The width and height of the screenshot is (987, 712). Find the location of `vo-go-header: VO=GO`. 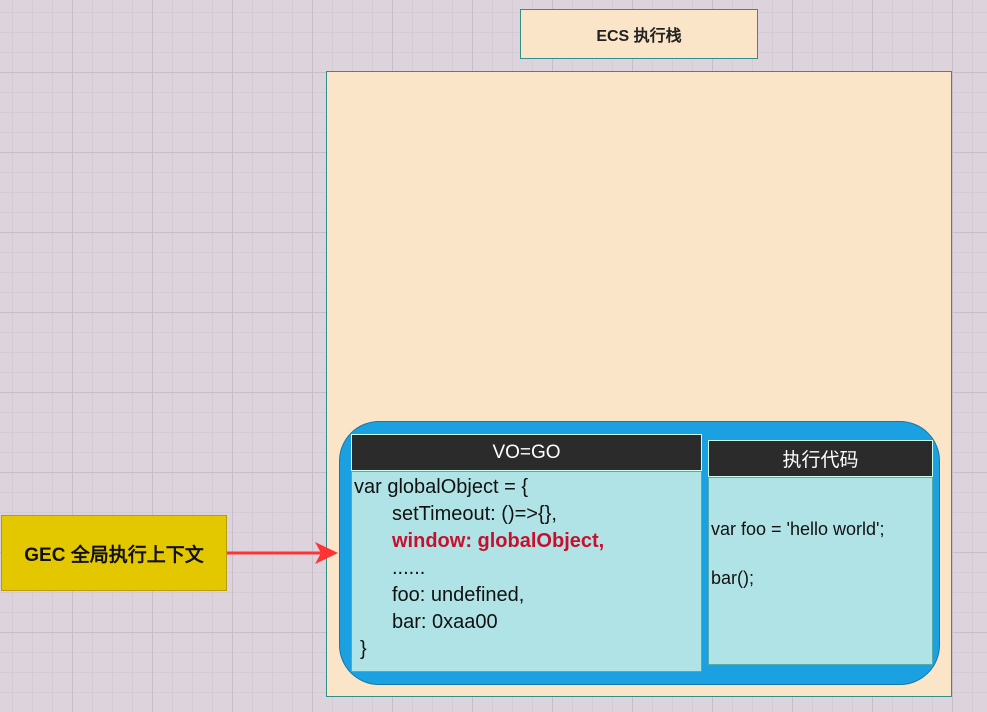

vo-go-header: VO=GO is located at coordinates (526, 452).